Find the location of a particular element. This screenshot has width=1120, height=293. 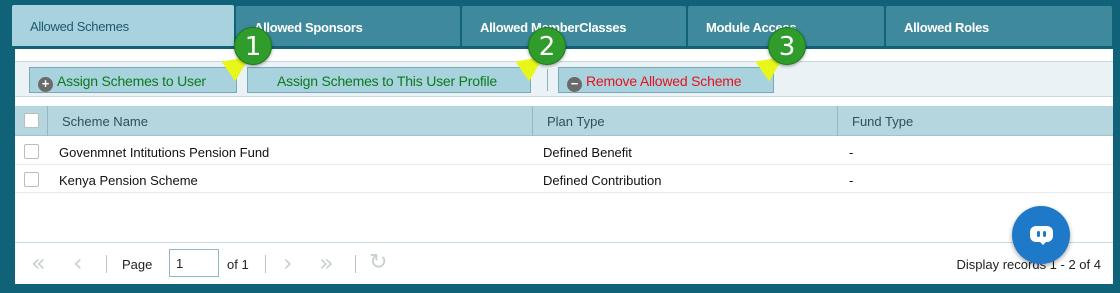

plus-circle-icon: + is located at coordinates (45, 84).